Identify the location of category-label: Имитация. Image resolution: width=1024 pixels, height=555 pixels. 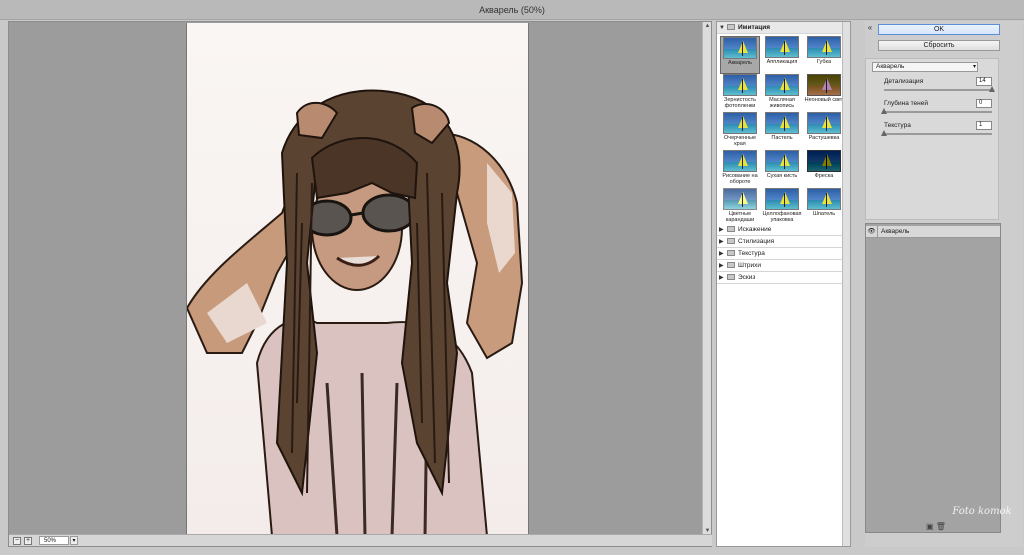
(754, 27).